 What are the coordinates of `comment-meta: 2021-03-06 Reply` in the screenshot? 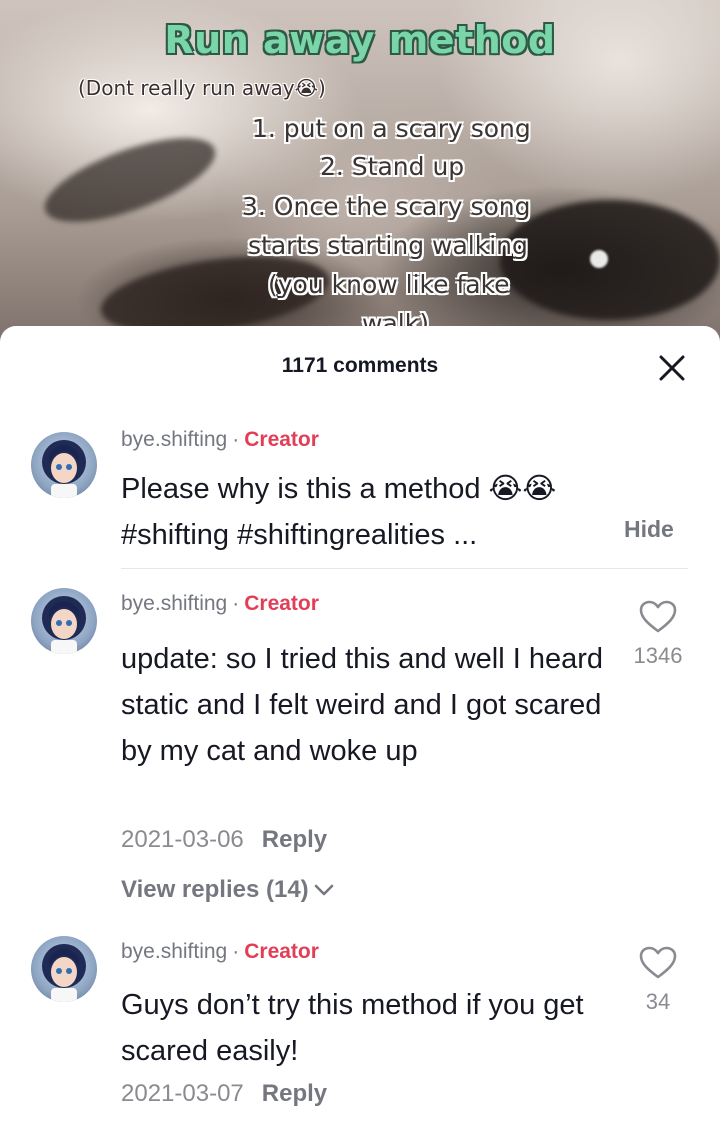 It's located at (224, 840).